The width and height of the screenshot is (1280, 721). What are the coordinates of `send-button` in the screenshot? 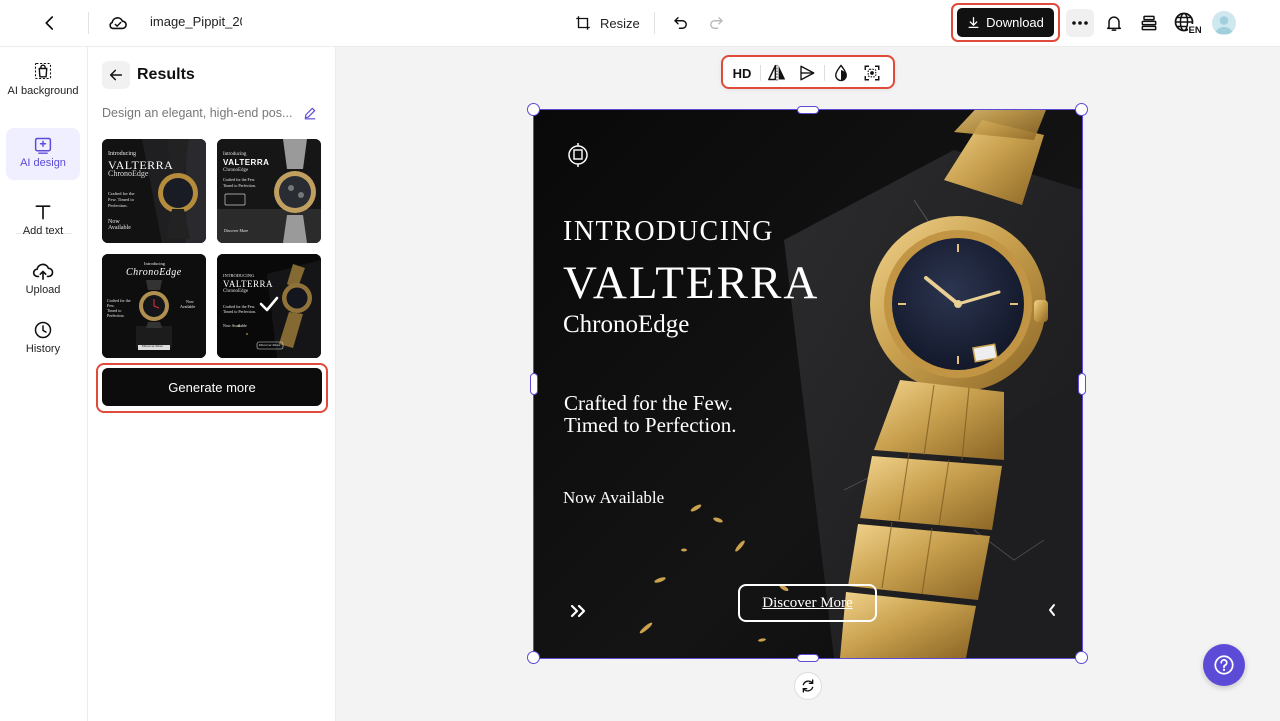 It's located at (807, 73).